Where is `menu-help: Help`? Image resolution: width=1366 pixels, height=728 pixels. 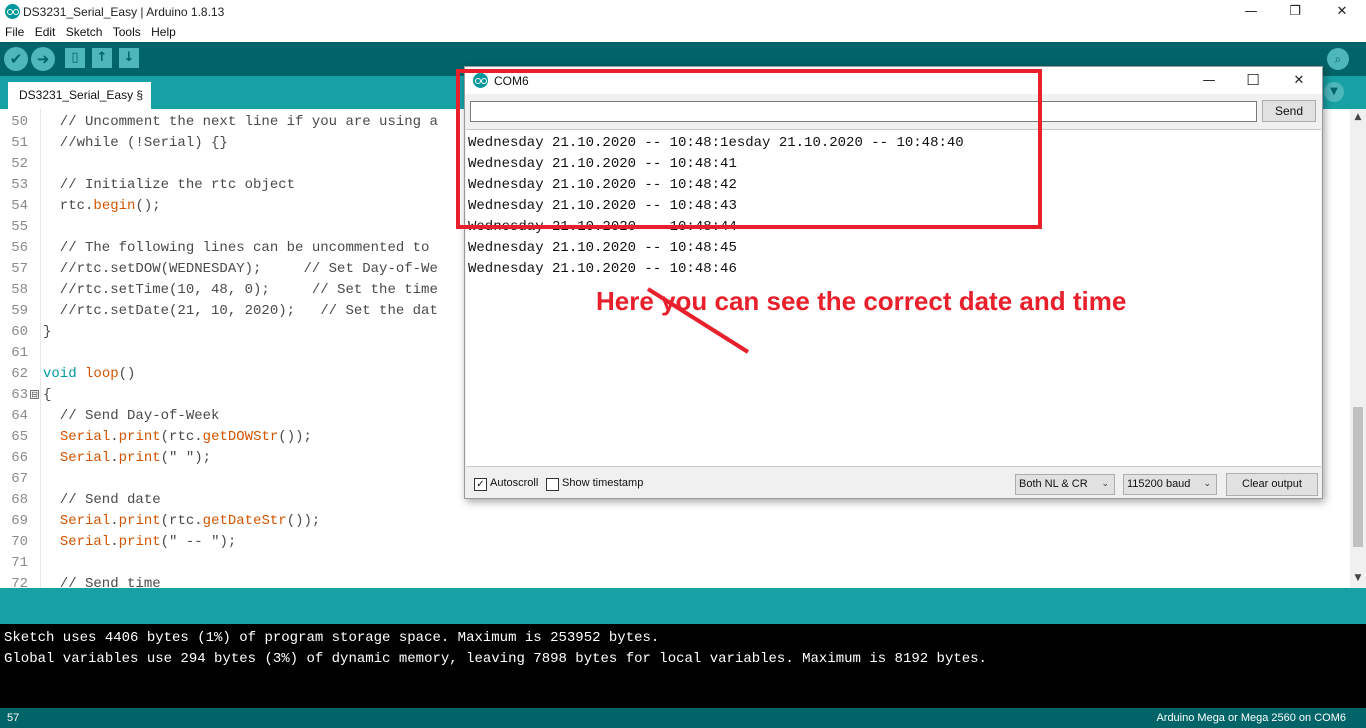
menu-help: Help is located at coordinates (163, 32).